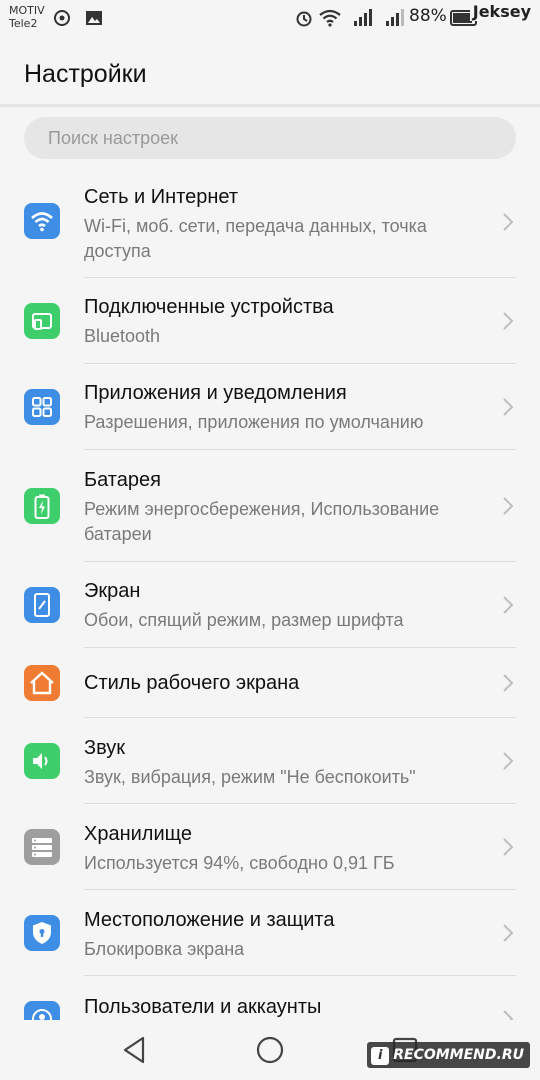  Describe the element at coordinates (42, 761) in the screenshot. I see `sound-icon` at that location.